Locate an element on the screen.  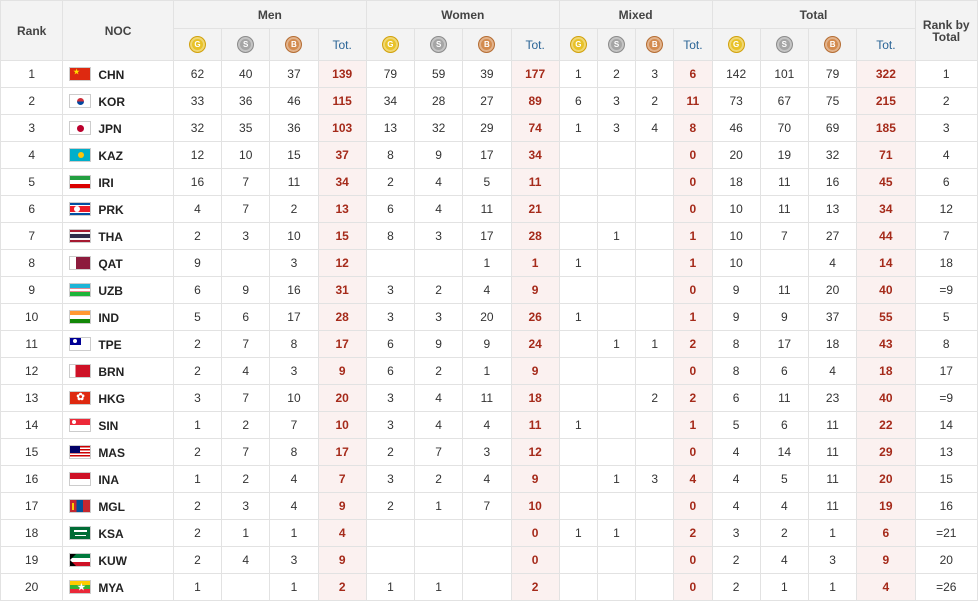
noc-cell: BRN is located at coordinates (118, 371).